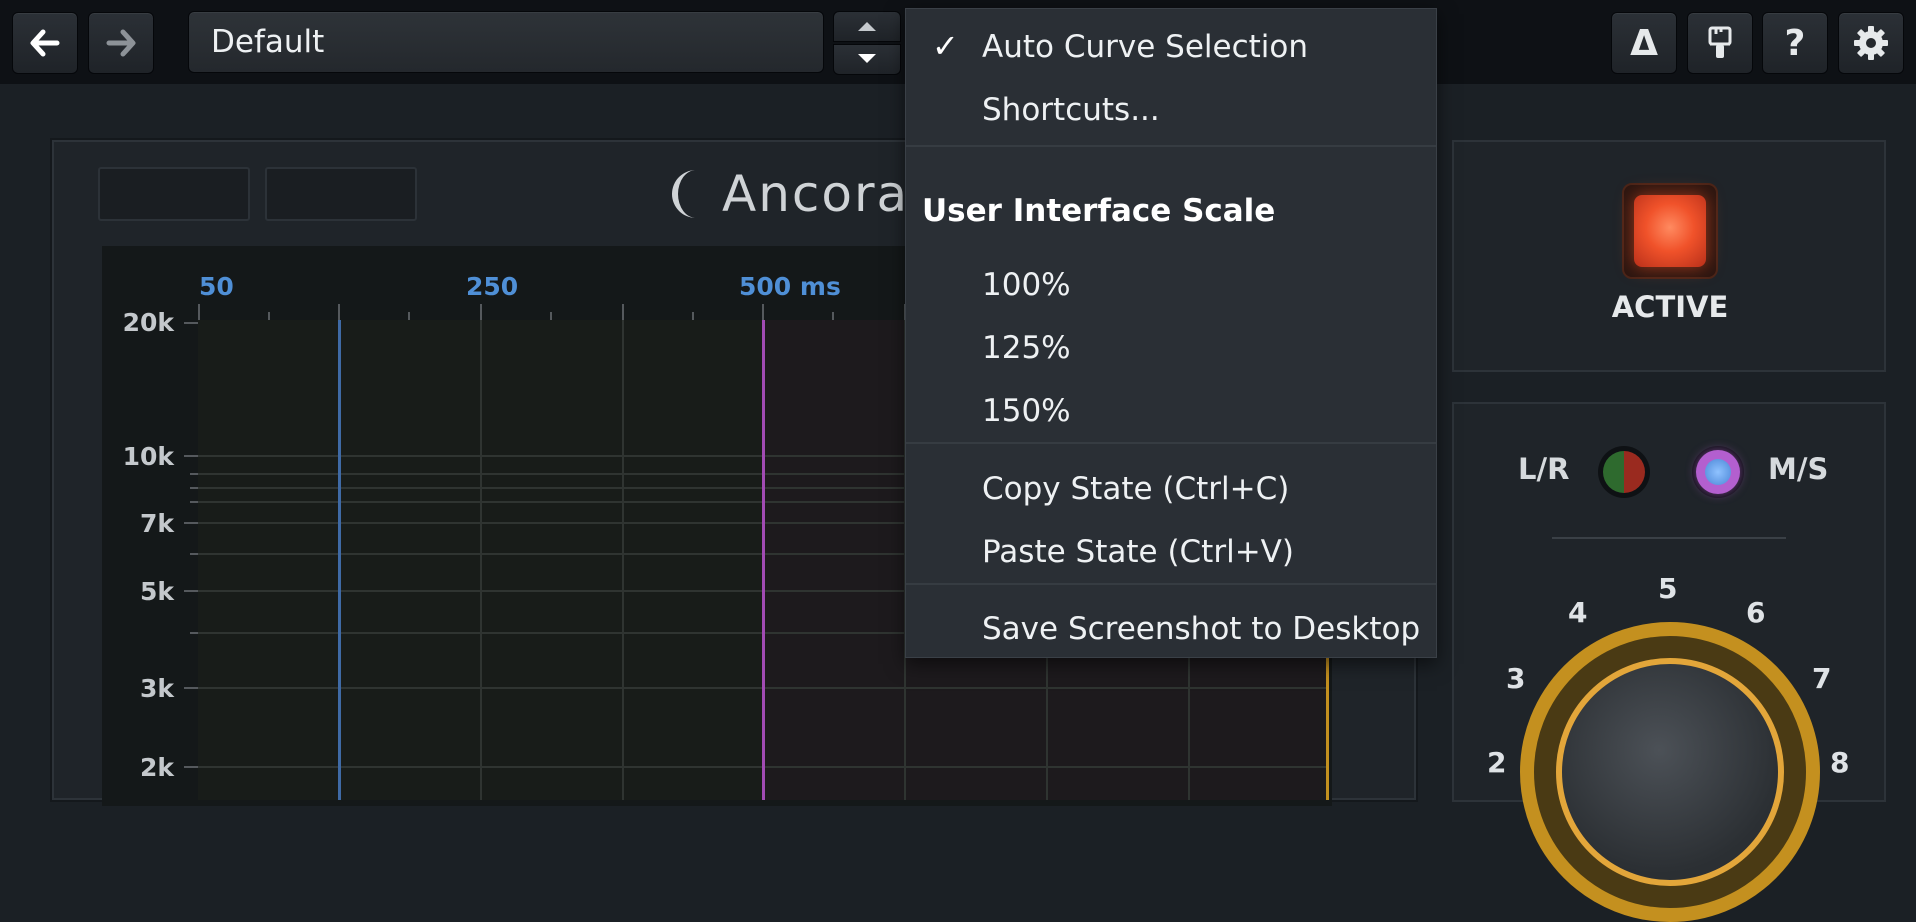 The height and width of the screenshot is (922, 1916). What do you see at coordinates (790, 286) in the screenshot?
I see `time-label-500: 500 ms` at bounding box center [790, 286].